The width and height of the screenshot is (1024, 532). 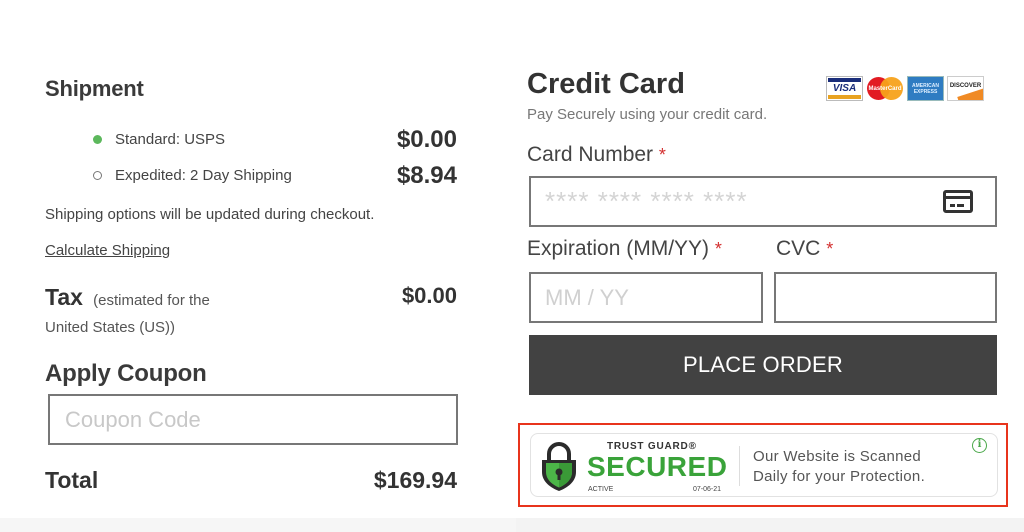 I want to click on shipping-option-standard: Standard: USPS, so click(x=159, y=139).